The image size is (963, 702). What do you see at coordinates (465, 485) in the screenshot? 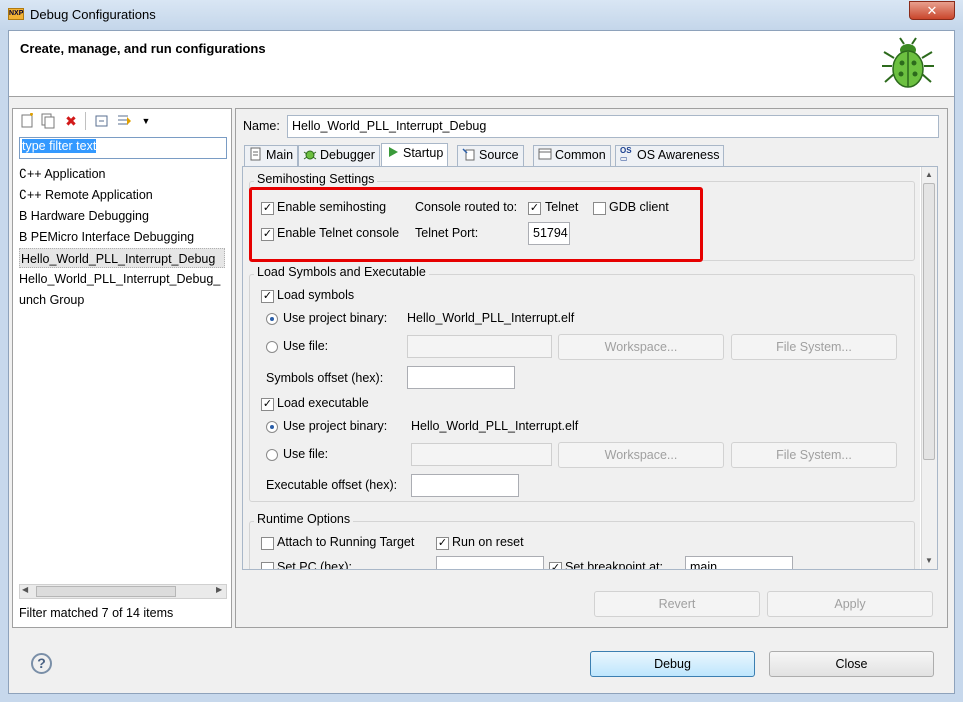
I see `exec-offset-input` at bounding box center [465, 485].